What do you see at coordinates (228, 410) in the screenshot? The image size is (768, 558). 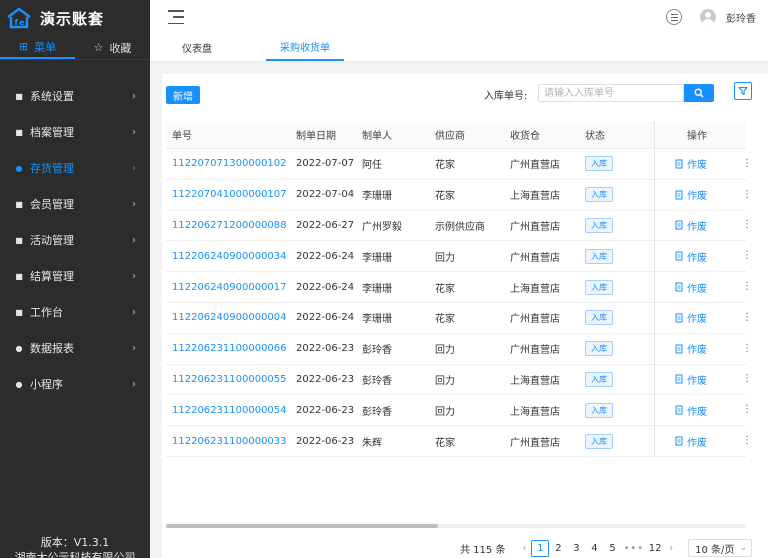 I see `receipt-number-link: 112206231100000054` at bounding box center [228, 410].